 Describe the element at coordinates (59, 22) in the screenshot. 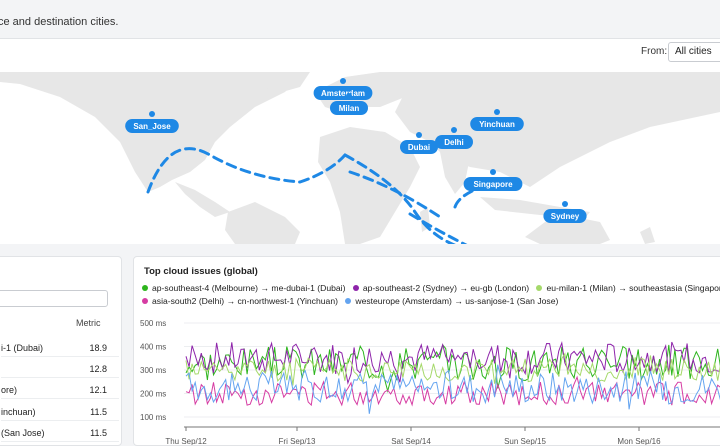

I see `page-subtitle: ce and destination cities.` at that location.